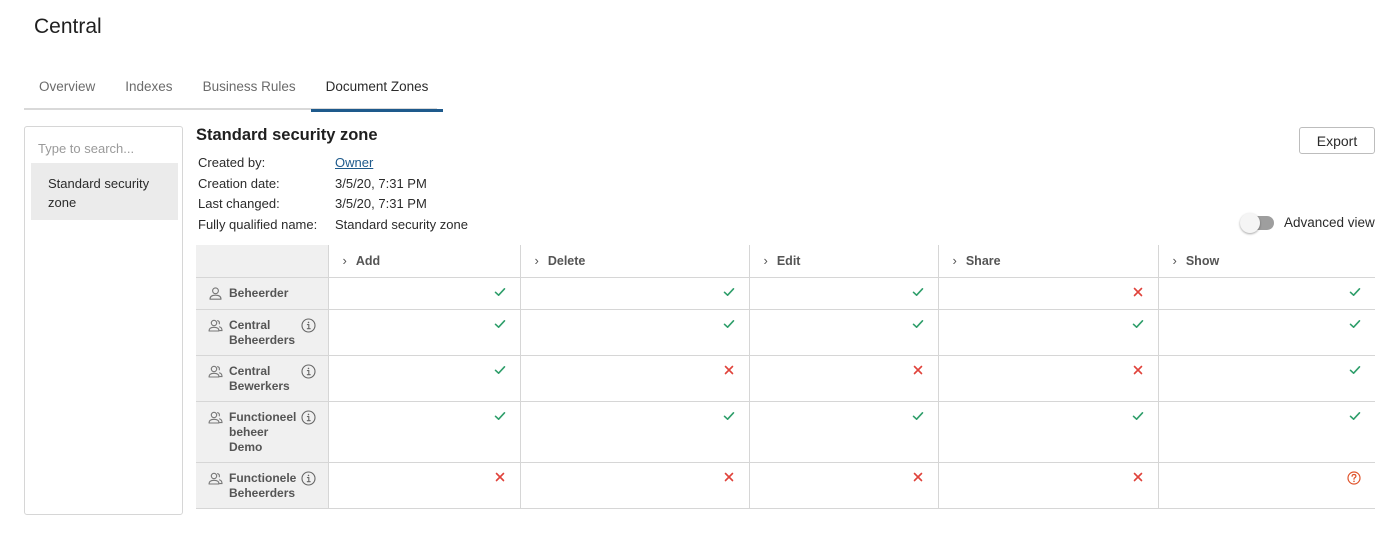  I want to click on tab-document-zones: Document Zones, so click(377, 91).